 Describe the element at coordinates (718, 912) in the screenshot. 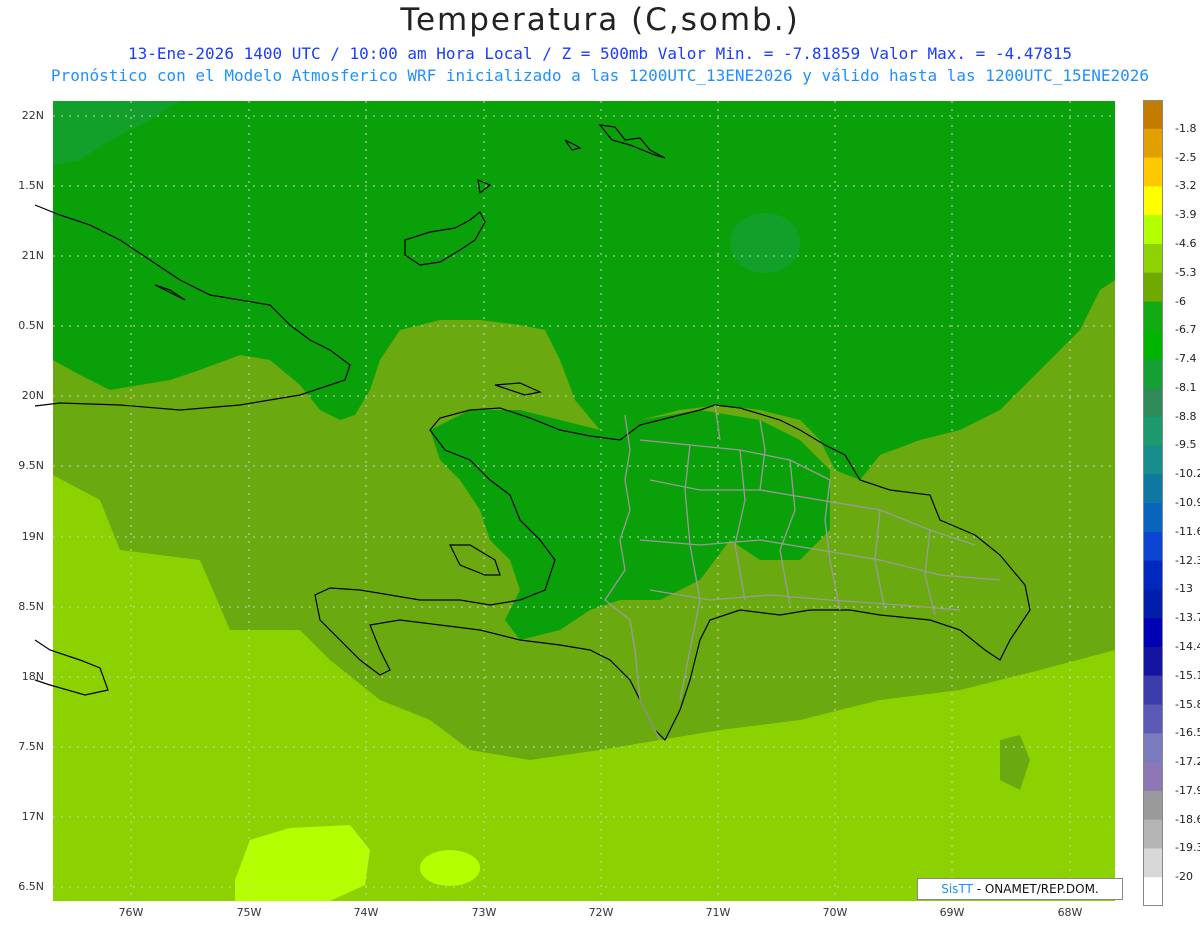

I see `lon-label: 71W` at that location.